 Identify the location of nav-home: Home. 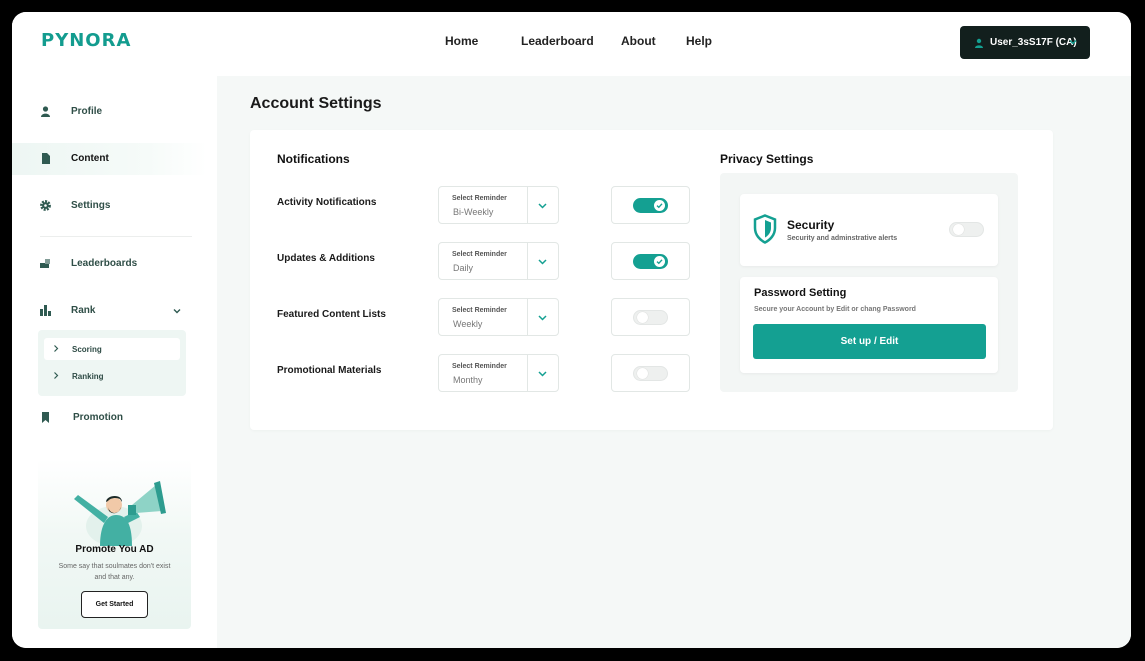
(461, 41).